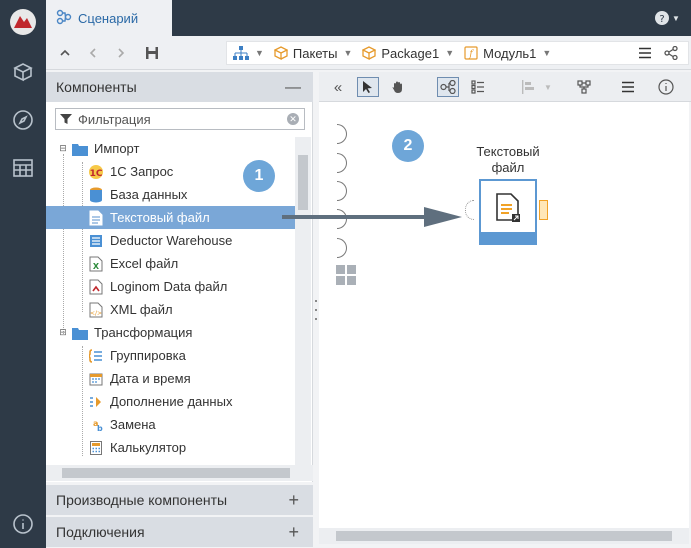 The width and height of the screenshot is (691, 548). What do you see at coordinates (96, 448) in the screenshot?
I see `calculator-icon` at bounding box center [96, 448].